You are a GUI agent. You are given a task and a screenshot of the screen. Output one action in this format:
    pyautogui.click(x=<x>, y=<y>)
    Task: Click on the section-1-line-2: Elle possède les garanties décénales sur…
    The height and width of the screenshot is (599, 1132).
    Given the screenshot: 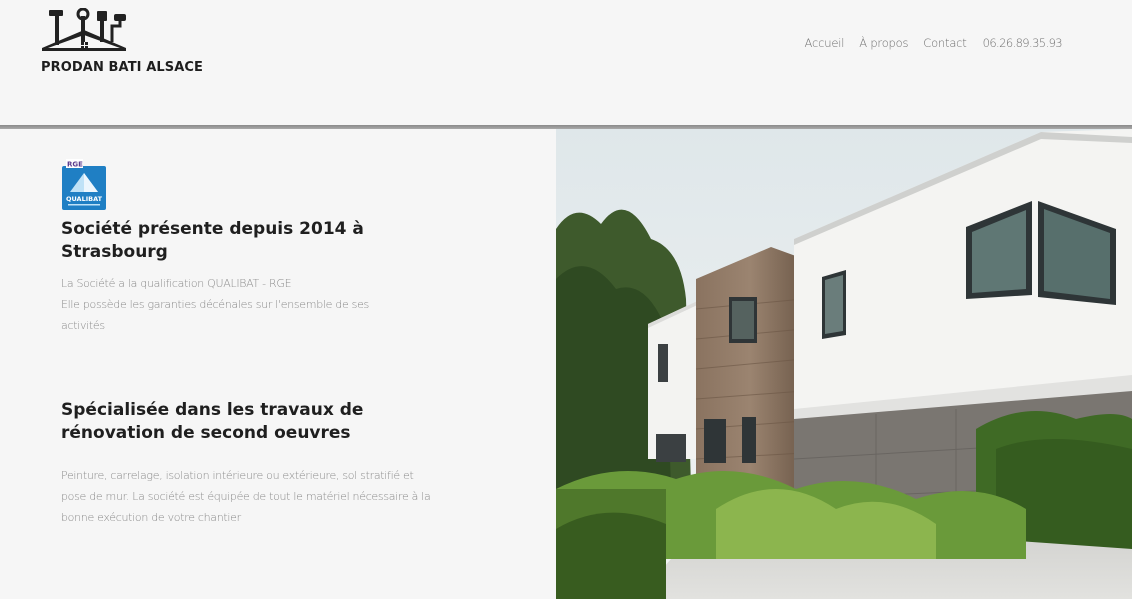 What is the action you would take?
    pyautogui.click(x=215, y=315)
    